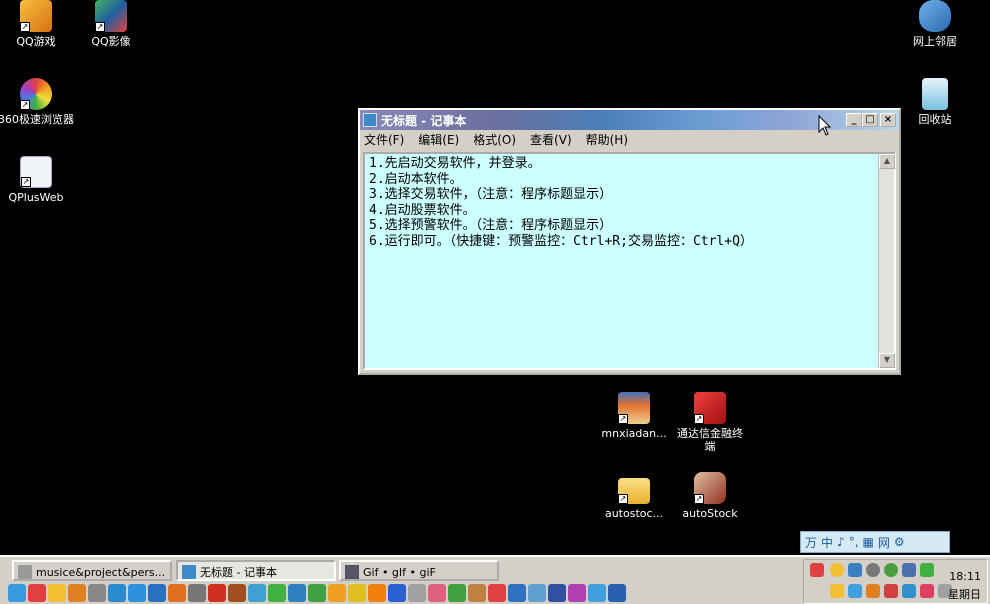 Image resolution: width=990 pixels, height=604 pixels. I want to click on ime-settings-icon: ⚙, so click(899, 542).